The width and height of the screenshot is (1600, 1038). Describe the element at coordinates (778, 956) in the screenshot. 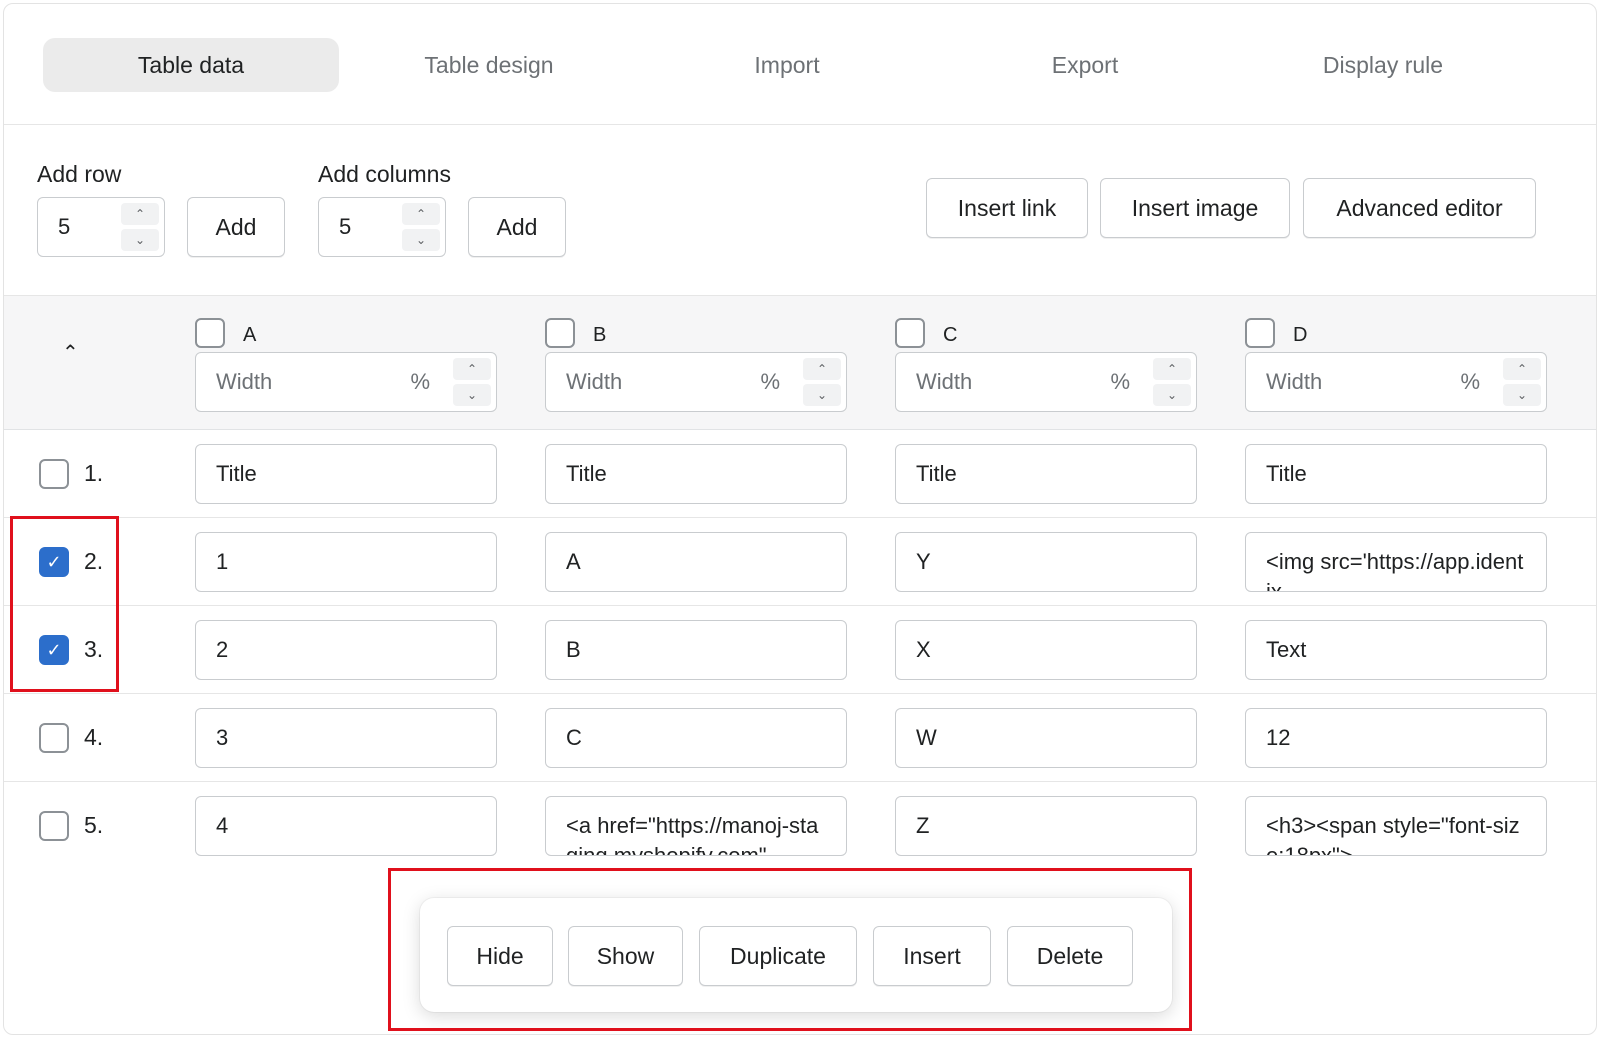

I see `duplicate-button: Duplicate` at that location.